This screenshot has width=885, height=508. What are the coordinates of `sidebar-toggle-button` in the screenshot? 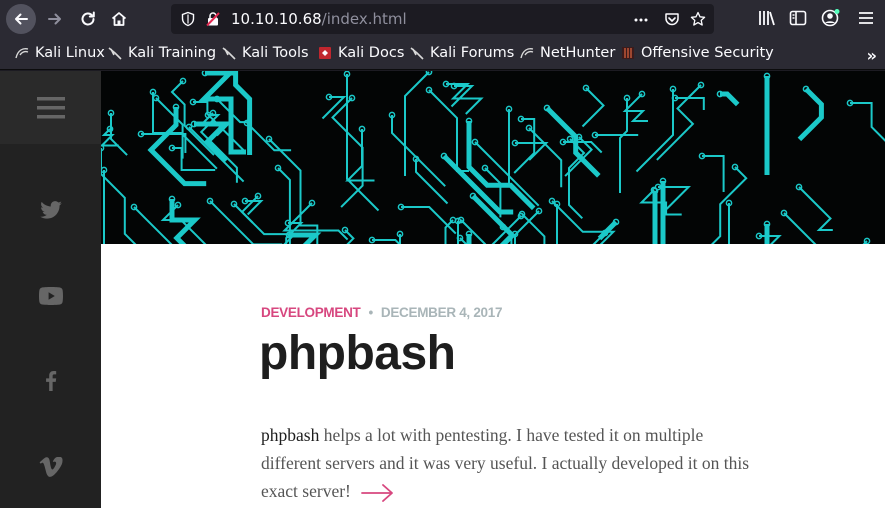 It's located at (798, 20).